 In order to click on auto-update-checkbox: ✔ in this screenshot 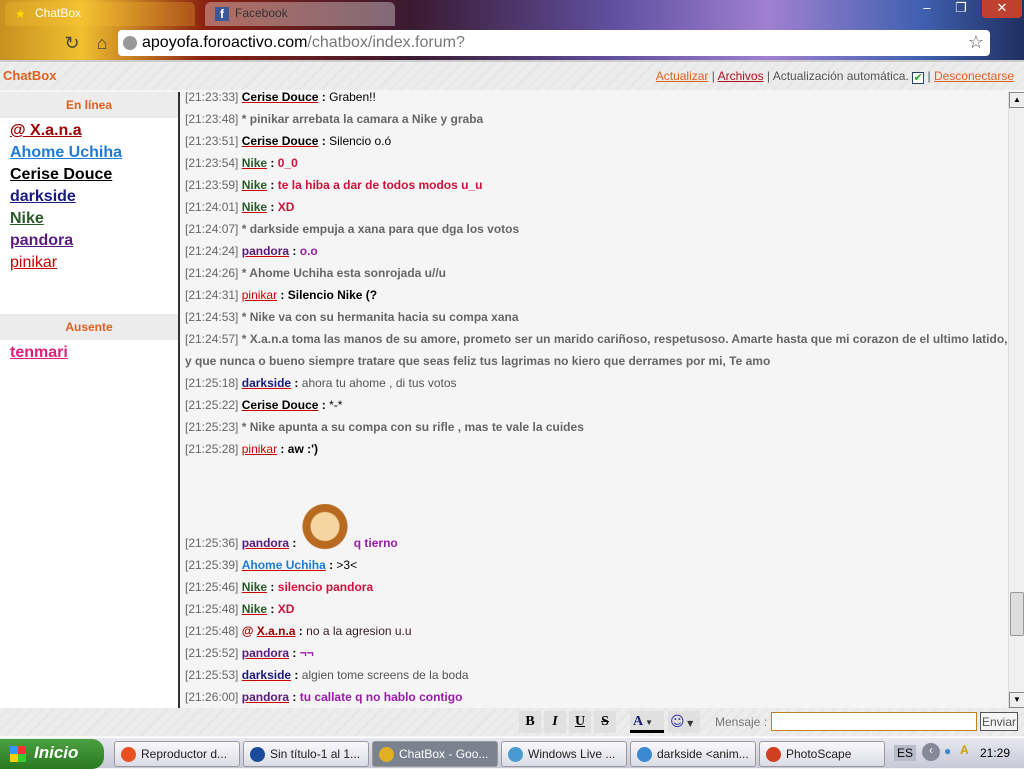, I will do `click(918, 78)`.